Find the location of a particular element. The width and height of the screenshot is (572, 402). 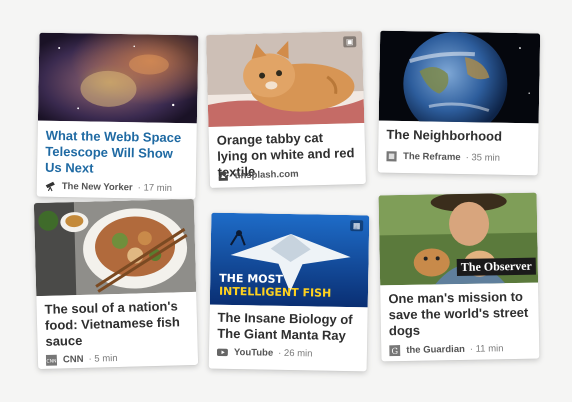

card-meta: The New Yorker · 17 min is located at coordinates (117, 187).